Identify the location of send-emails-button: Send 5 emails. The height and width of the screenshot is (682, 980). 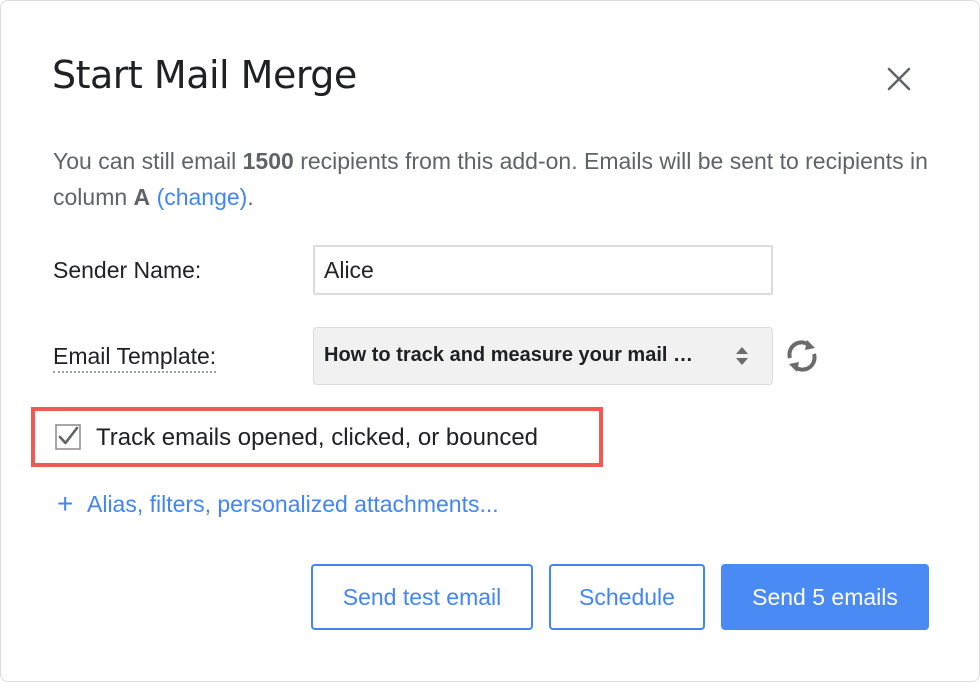
(825, 597).